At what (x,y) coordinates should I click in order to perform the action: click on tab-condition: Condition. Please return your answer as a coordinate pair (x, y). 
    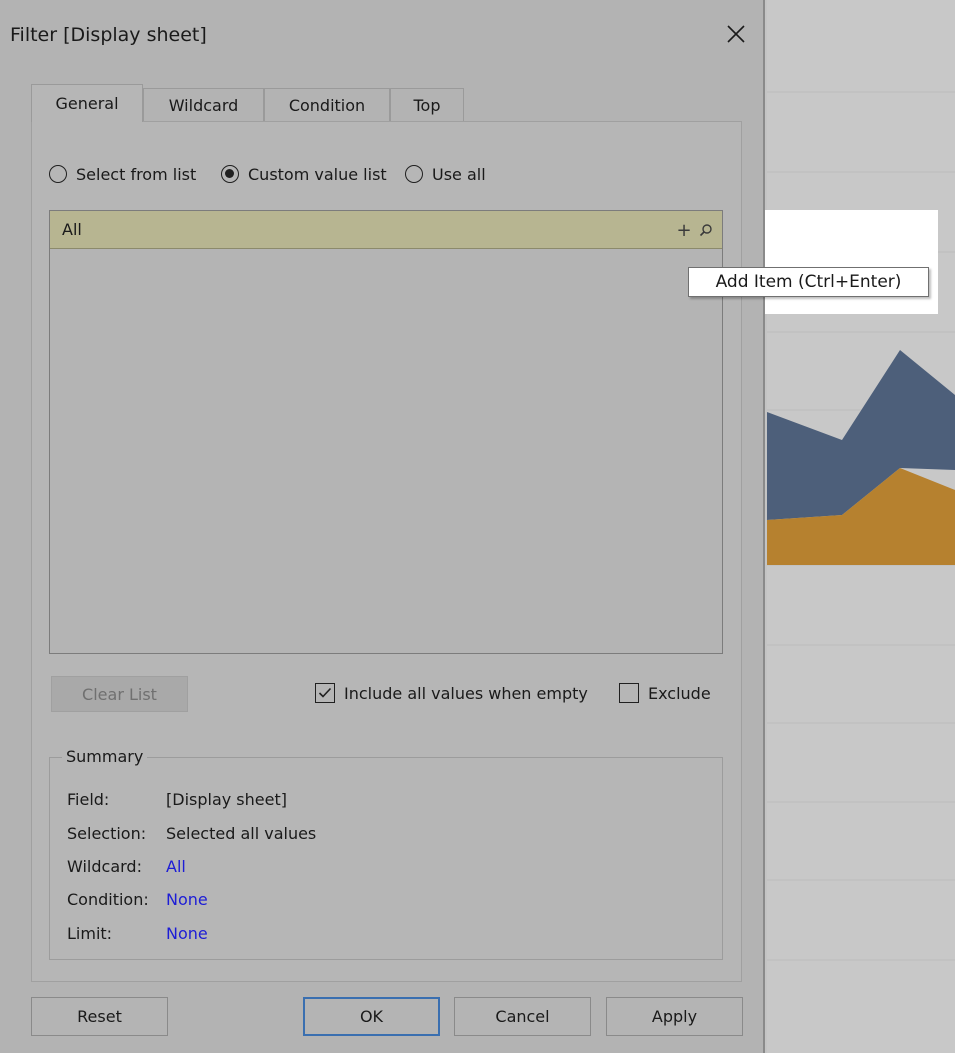
    Looking at the image, I should click on (327, 105).